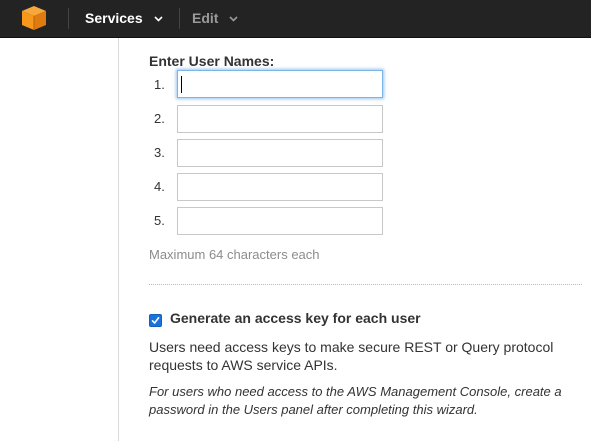 The image size is (591, 441). I want to click on edit-menu-button: Edit, so click(215, 18).